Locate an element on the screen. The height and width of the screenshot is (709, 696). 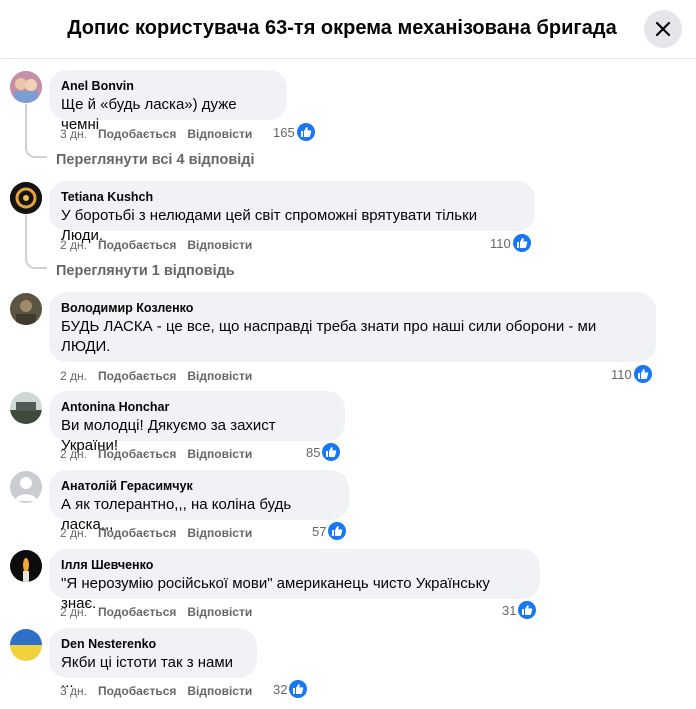
reaction-count: 32 is located at coordinates (290, 689).